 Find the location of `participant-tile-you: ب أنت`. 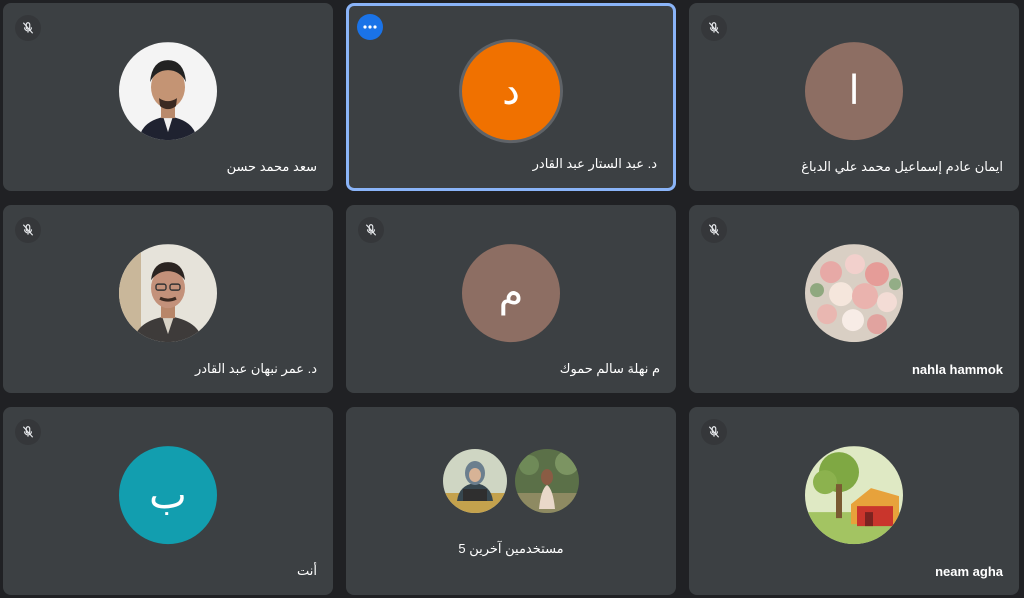

participant-tile-you: ب أنت is located at coordinates (168, 501).